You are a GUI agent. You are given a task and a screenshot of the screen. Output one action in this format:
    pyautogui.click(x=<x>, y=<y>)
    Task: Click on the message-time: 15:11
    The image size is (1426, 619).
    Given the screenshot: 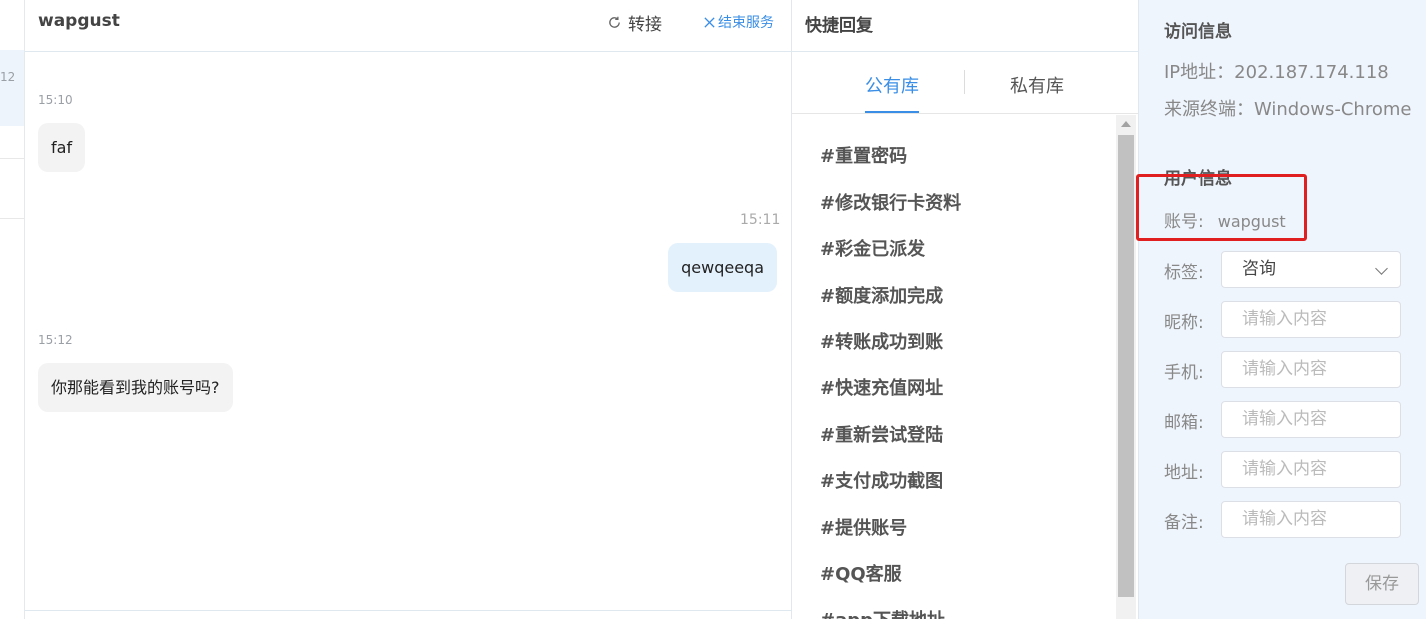 What is the action you would take?
    pyautogui.click(x=760, y=220)
    